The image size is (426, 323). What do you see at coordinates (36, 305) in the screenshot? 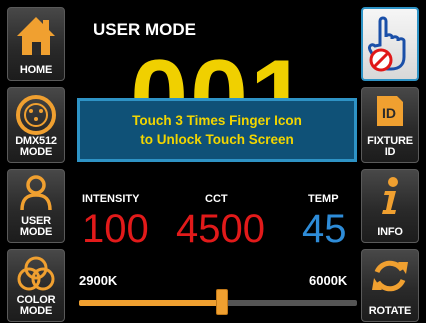
I see `color-mode-label: COLOR MODE` at bounding box center [36, 305].